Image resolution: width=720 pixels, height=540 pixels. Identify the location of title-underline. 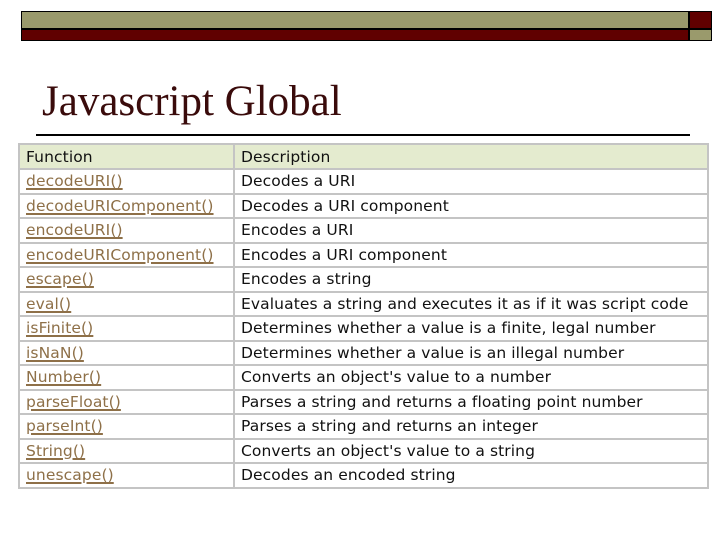
(363, 135).